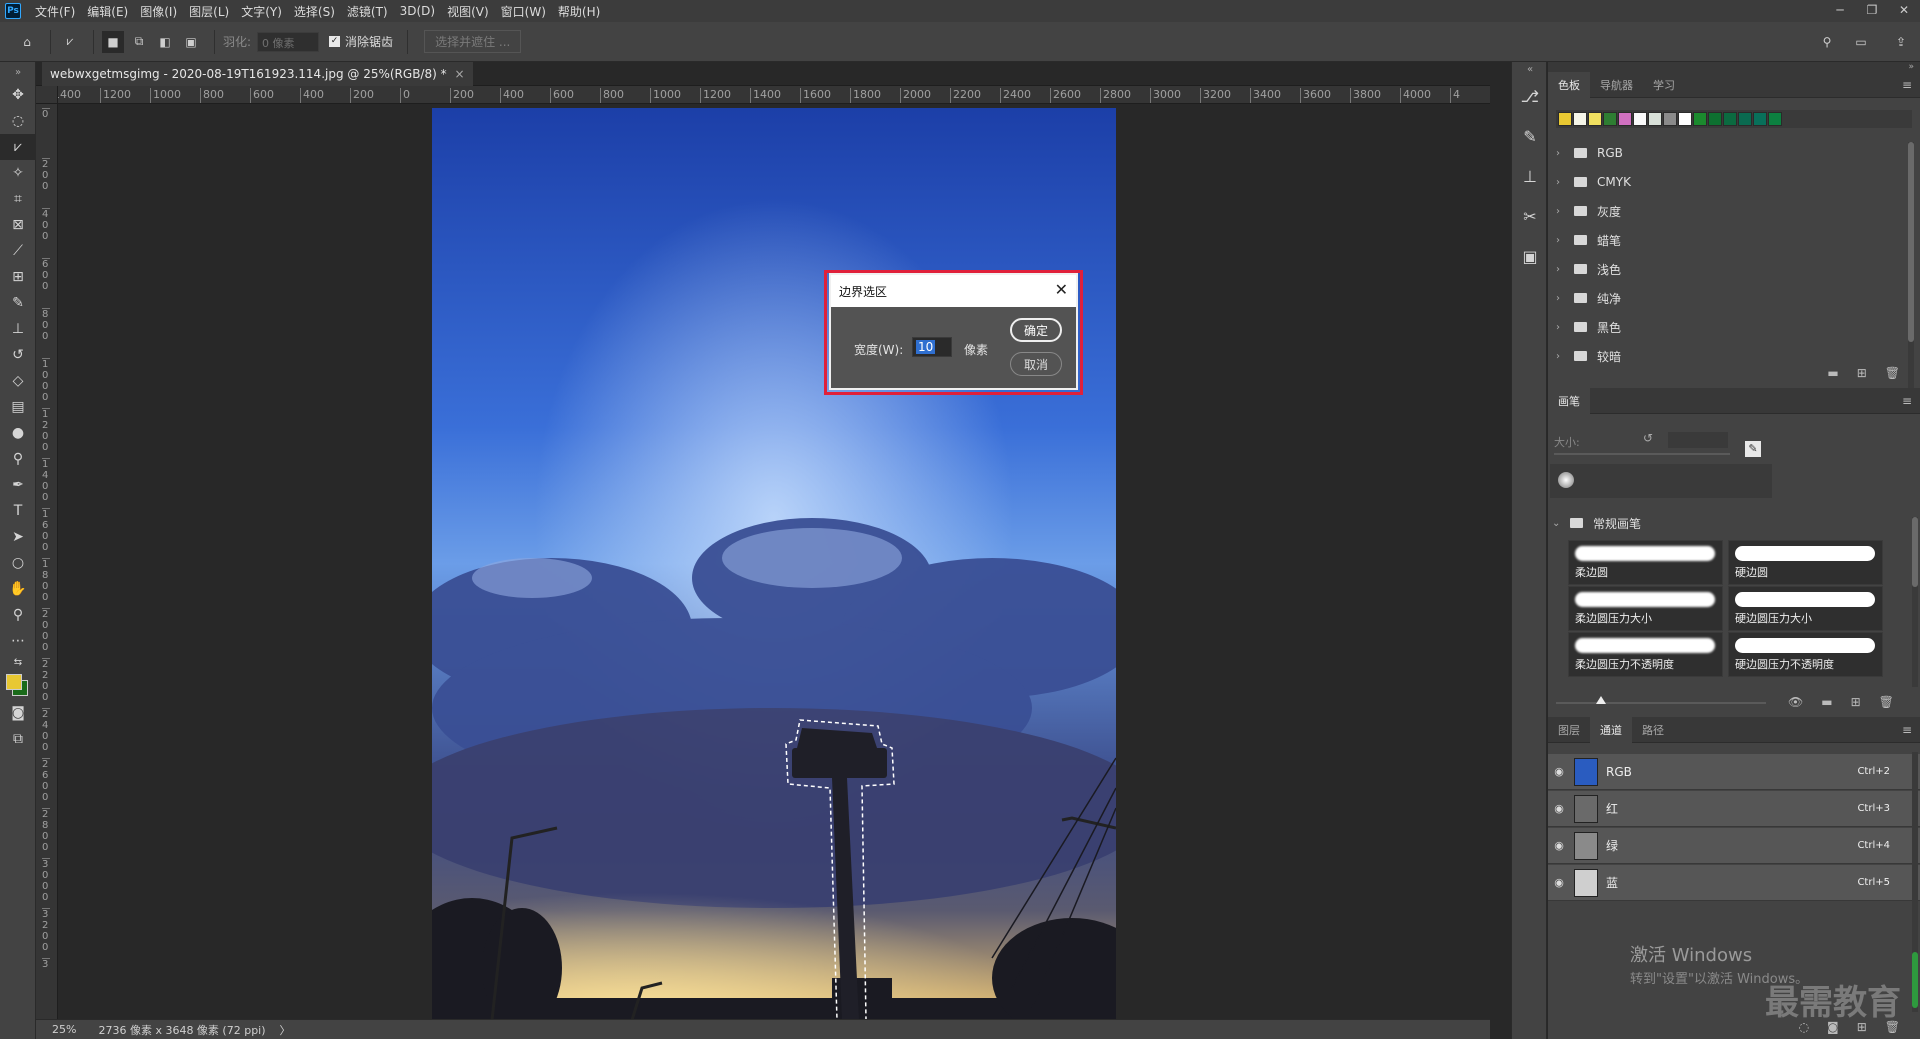 The height and width of the screenshot is (1039, 1920). What do you see at coordinates (1915, 602) in the screenshot?
I see `brushes-scrollbar` at bounding box center [1915, 602].